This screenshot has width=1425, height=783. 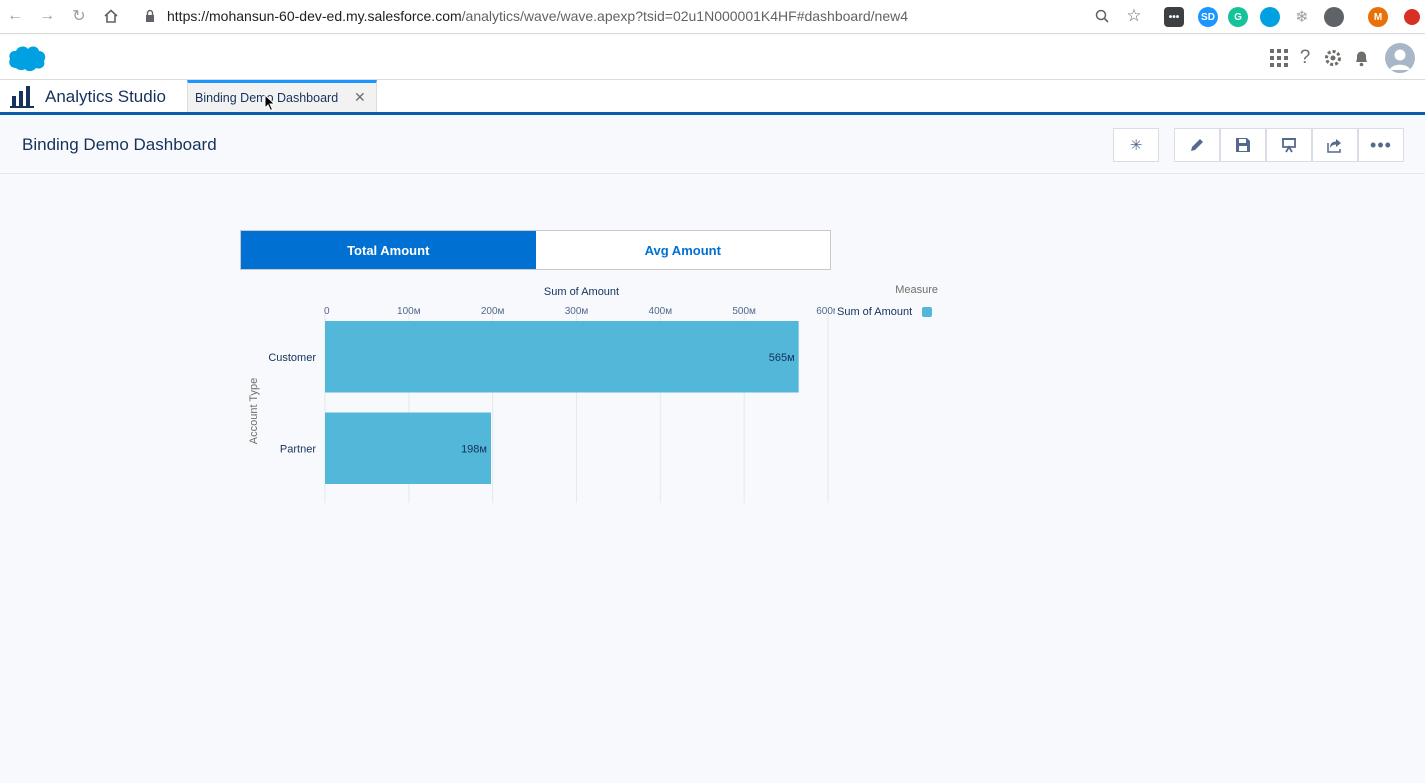 I want to click on toggle-avg-amount: Avg Amount, so click(x=682, y=250).